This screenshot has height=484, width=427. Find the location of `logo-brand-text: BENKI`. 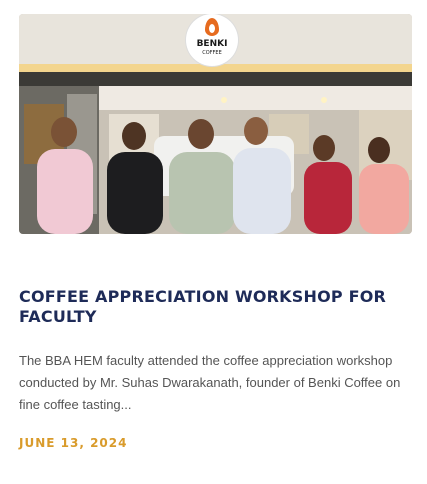

logo-brand-text: BENKI is located at coordinates (212, 44).